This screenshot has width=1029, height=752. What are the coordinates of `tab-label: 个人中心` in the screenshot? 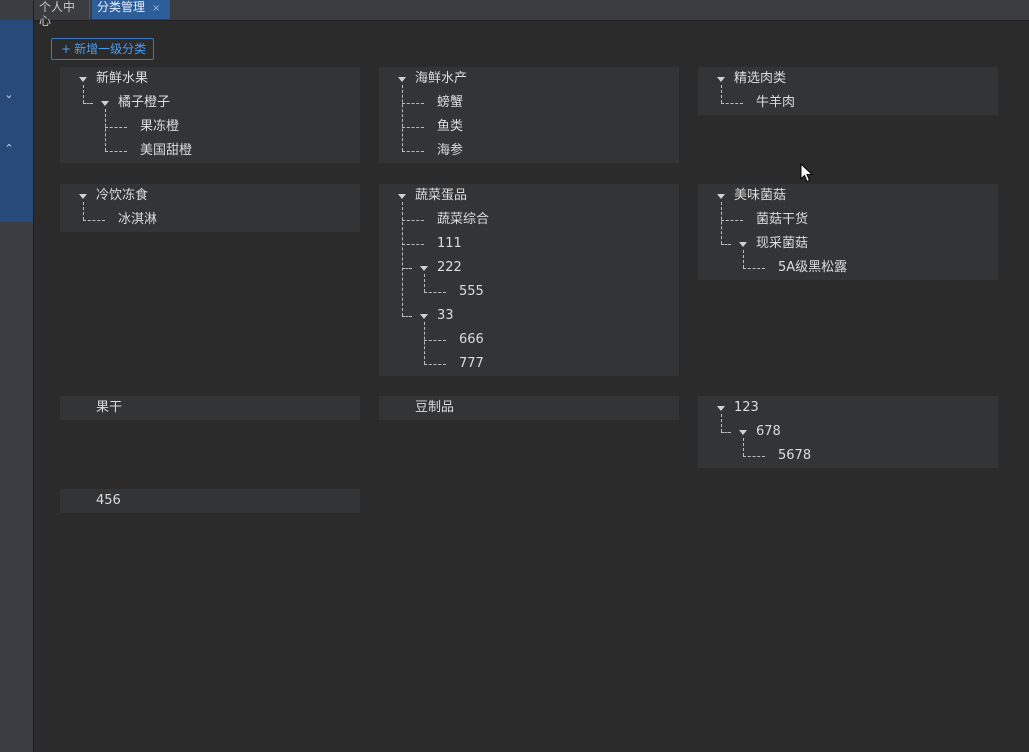 It's located at (57, 14).